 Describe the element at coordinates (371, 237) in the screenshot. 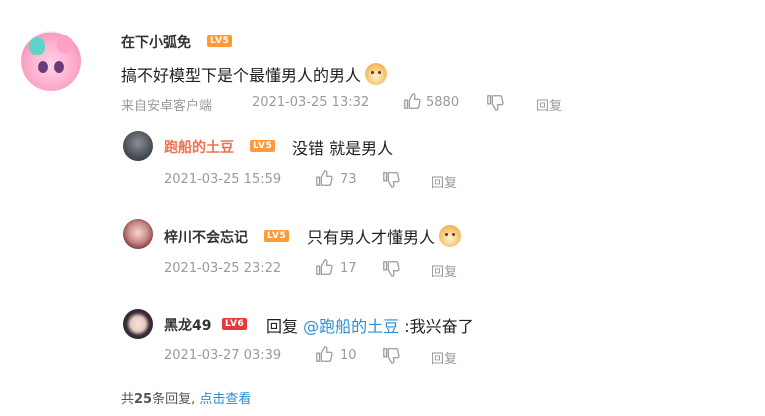

I see `reply-text: 只有男人才懂男人` at that location.